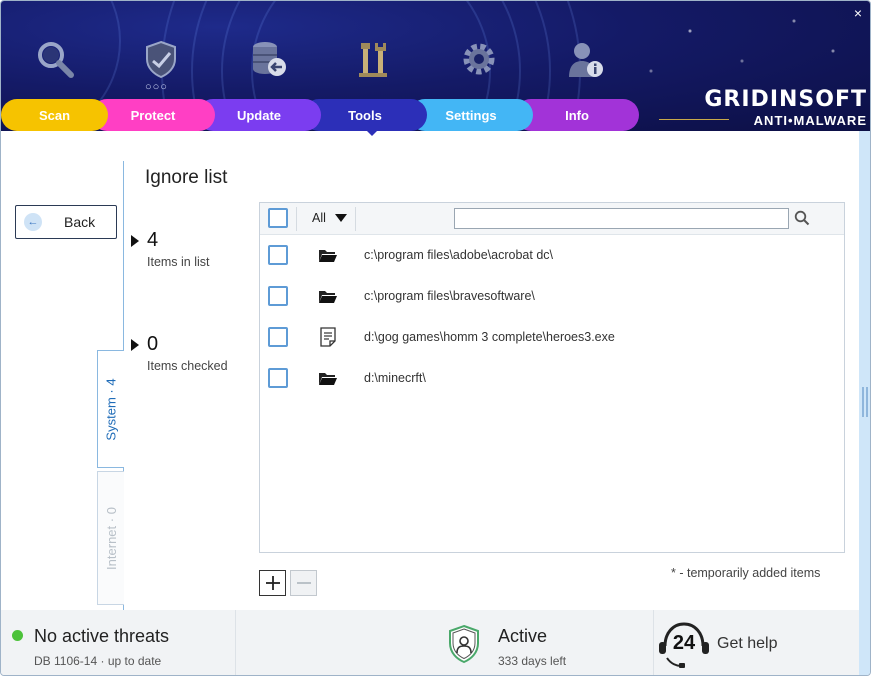 This screenshot has height=676, width=871. Describe the element at coordinates (186, 177) in the screenshot. I see `page-title: Ignore list` at that location.